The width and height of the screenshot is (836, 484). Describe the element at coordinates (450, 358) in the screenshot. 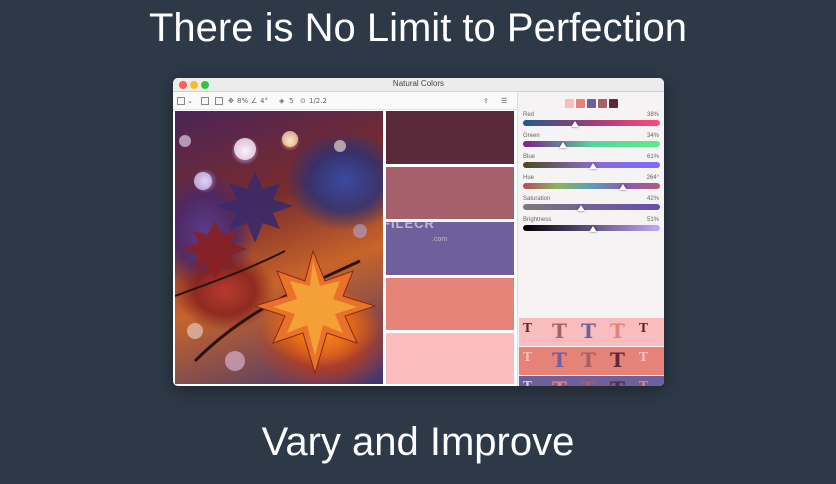

I see `swatch-pink` at that location.